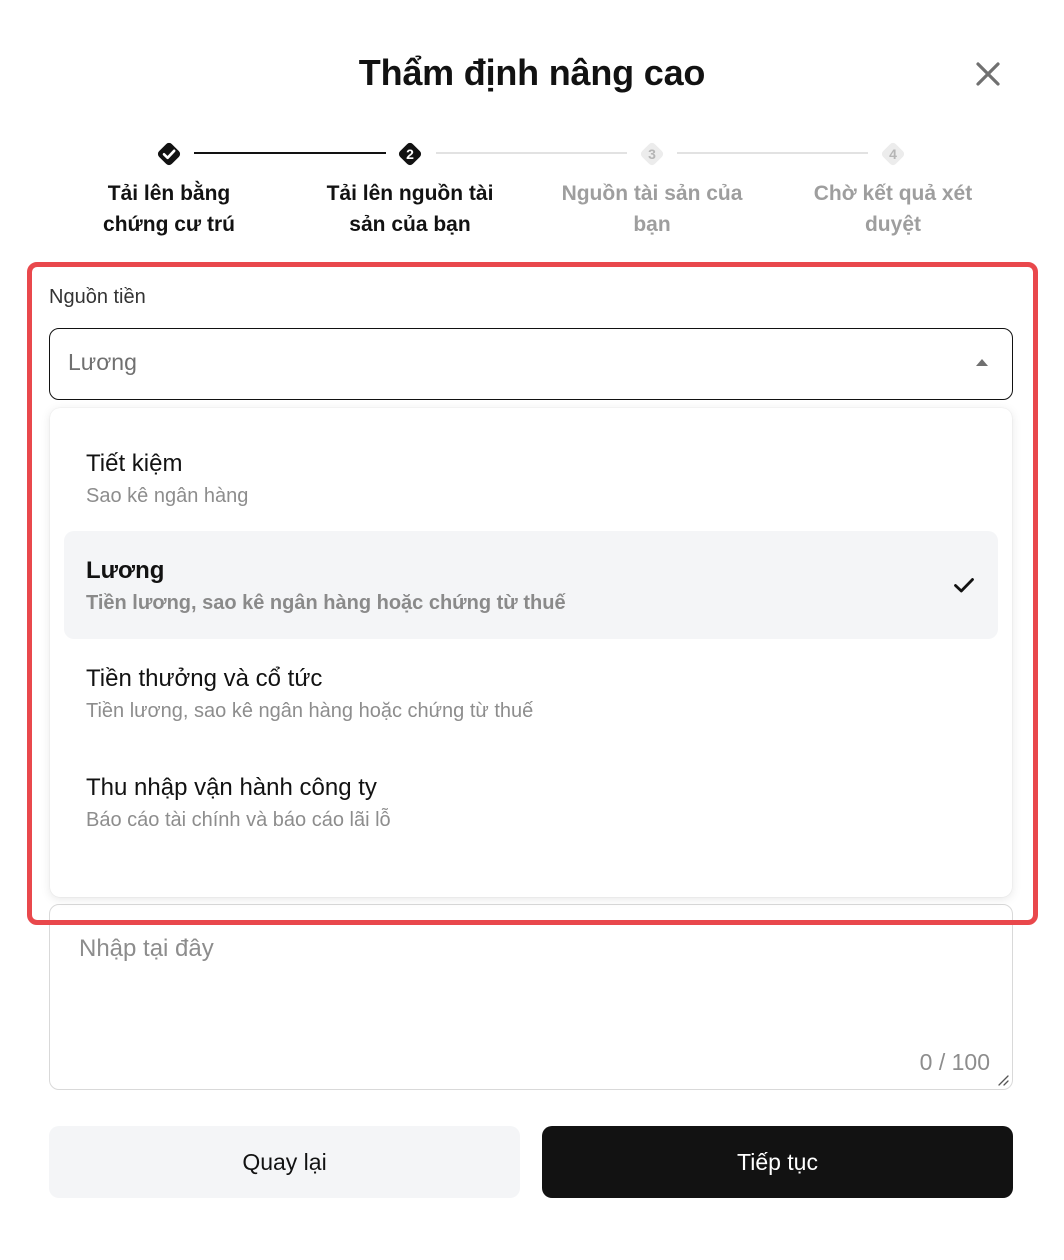 The width and height of the screenshot is (1064, 1260). I want to click on step-3-node: 3, so click(652, 154).